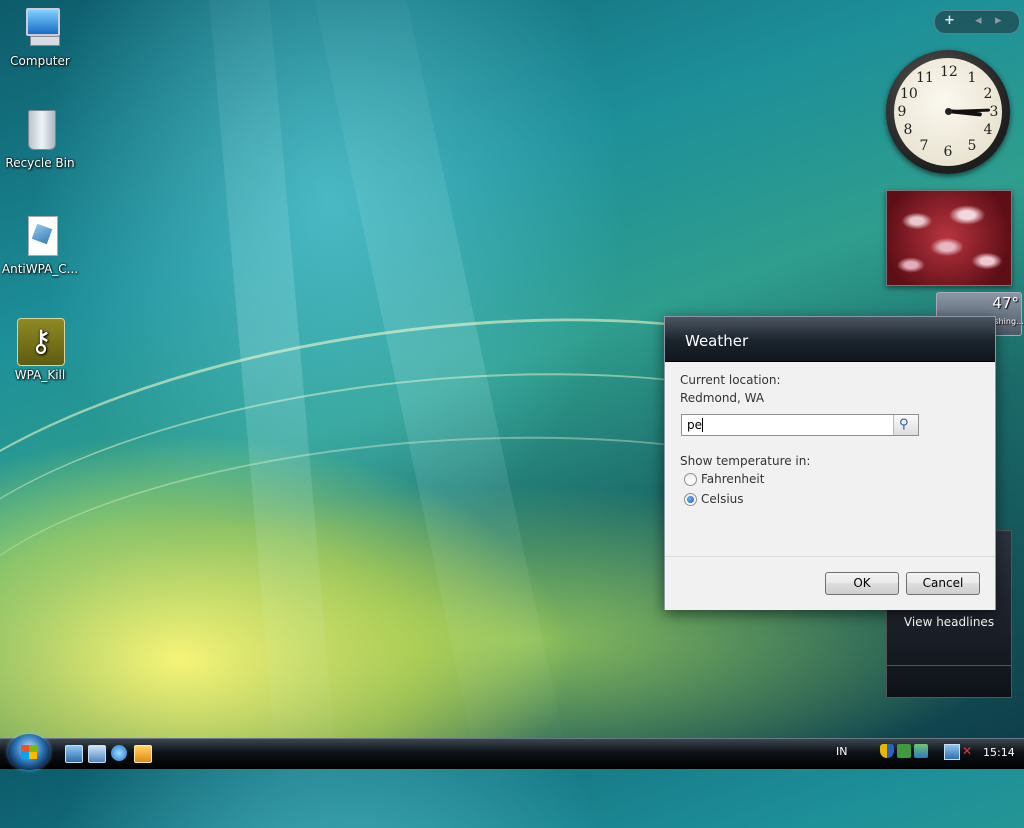  I want to click on media-player-icon, so click(143, 754).